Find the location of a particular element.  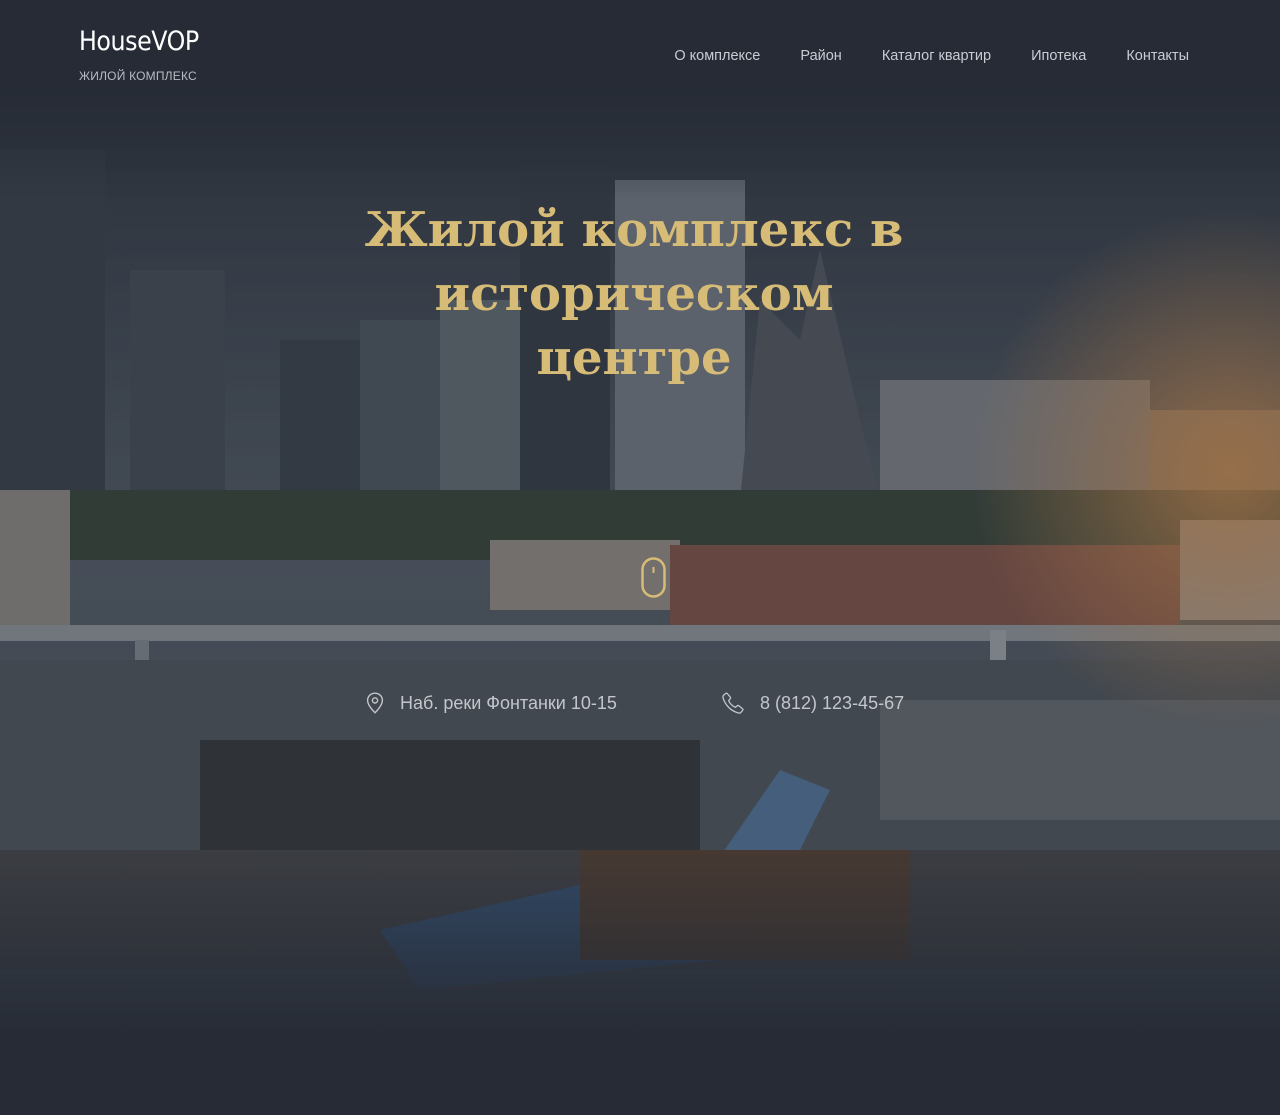

address-block: Наб. реки Фонтанки 10-15 is located at coordinates (491, 703).